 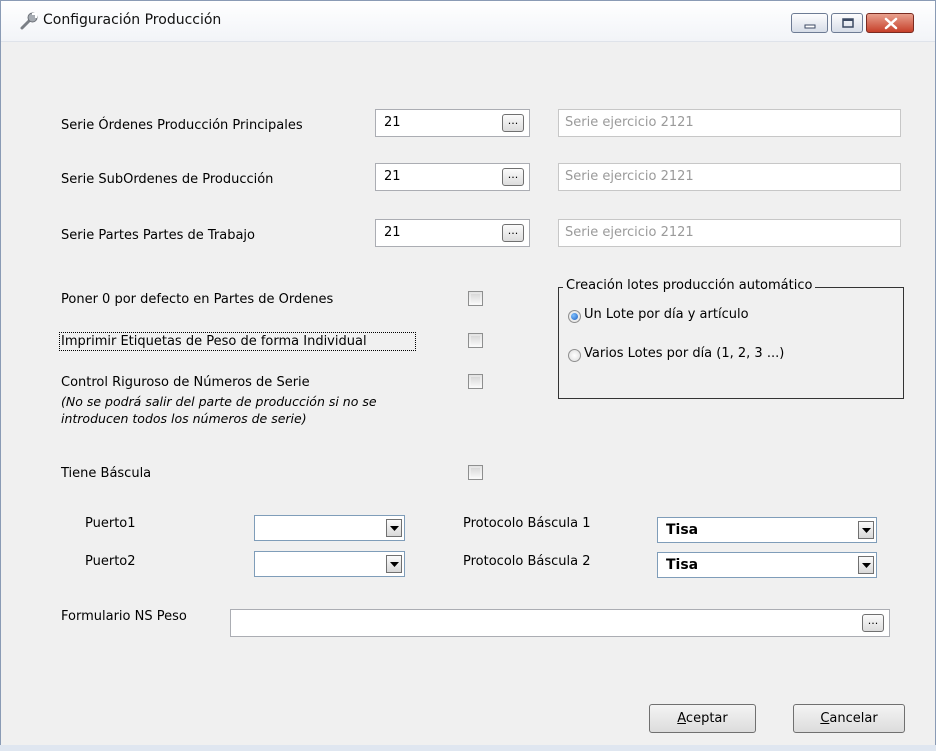 What do you see at coordinates (184, 418) in the screenshot?
I see `control-riguroso-note-2: introducen todos los números de serie)` at bounding box center [184, 418].